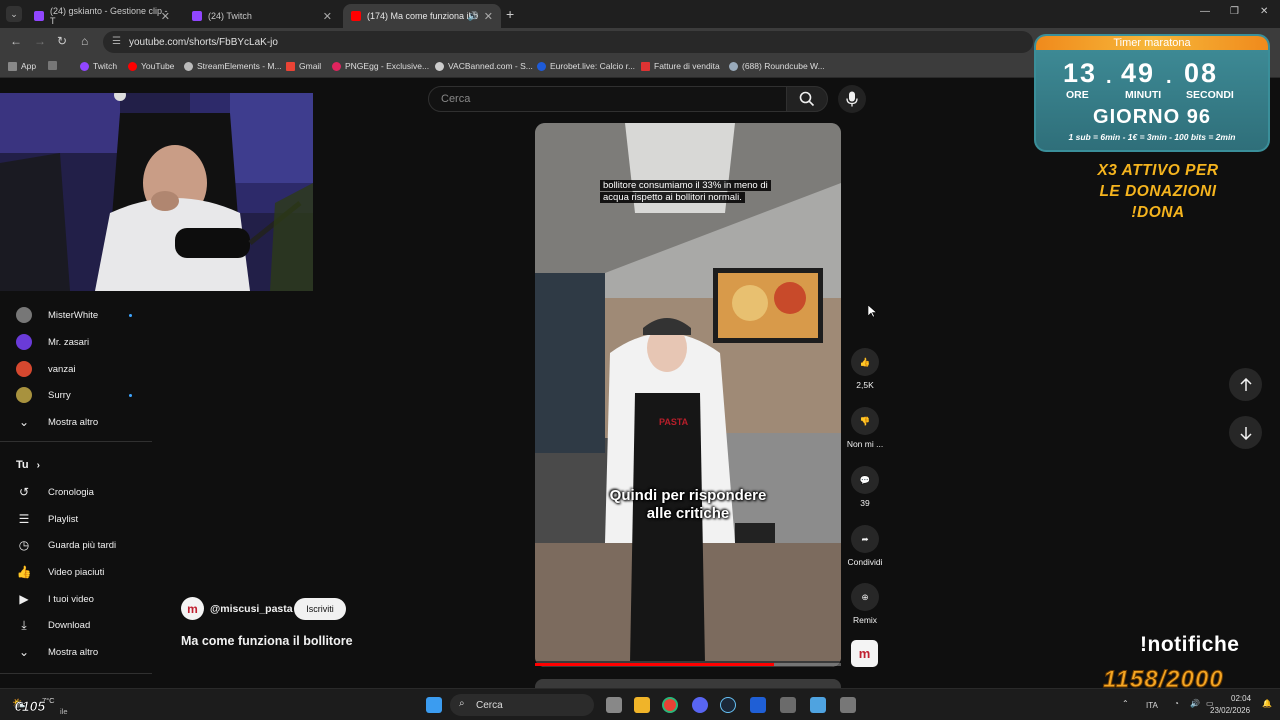 The height and width of the screenshot is (720, 1280). Describe the element at coordinates (852, 99) in the screenshot. I see `voice-search-button` at that location.